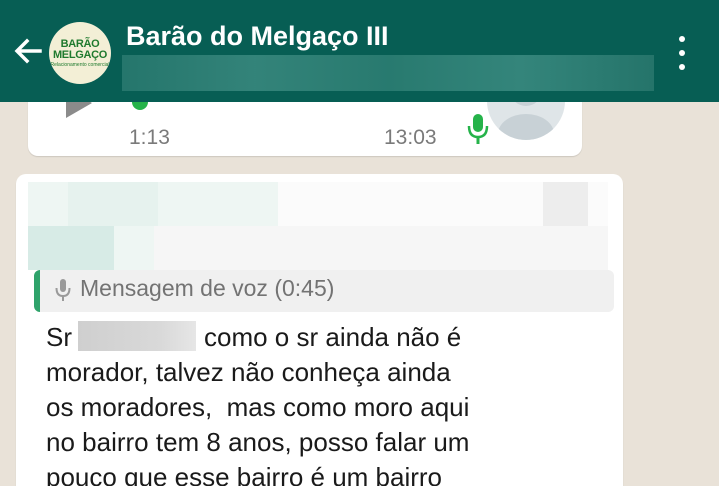 This screenshot has width=719, height=486. I want to click on message-line: morador, talvez não conheça ainda, so click(248, 372).